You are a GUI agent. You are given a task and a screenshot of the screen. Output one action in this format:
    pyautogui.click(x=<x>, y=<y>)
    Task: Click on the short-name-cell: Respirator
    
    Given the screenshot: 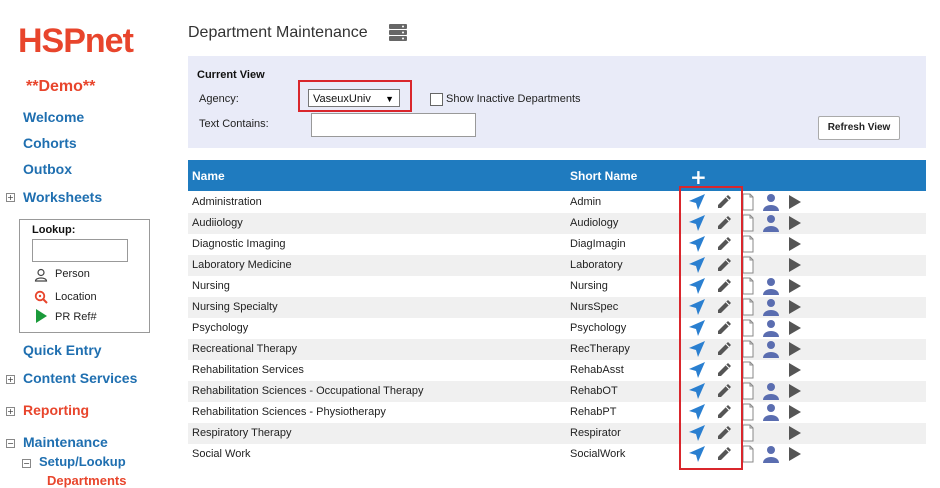 What is the action you would take?
    pyautogui.click(x=595, y=433)
    